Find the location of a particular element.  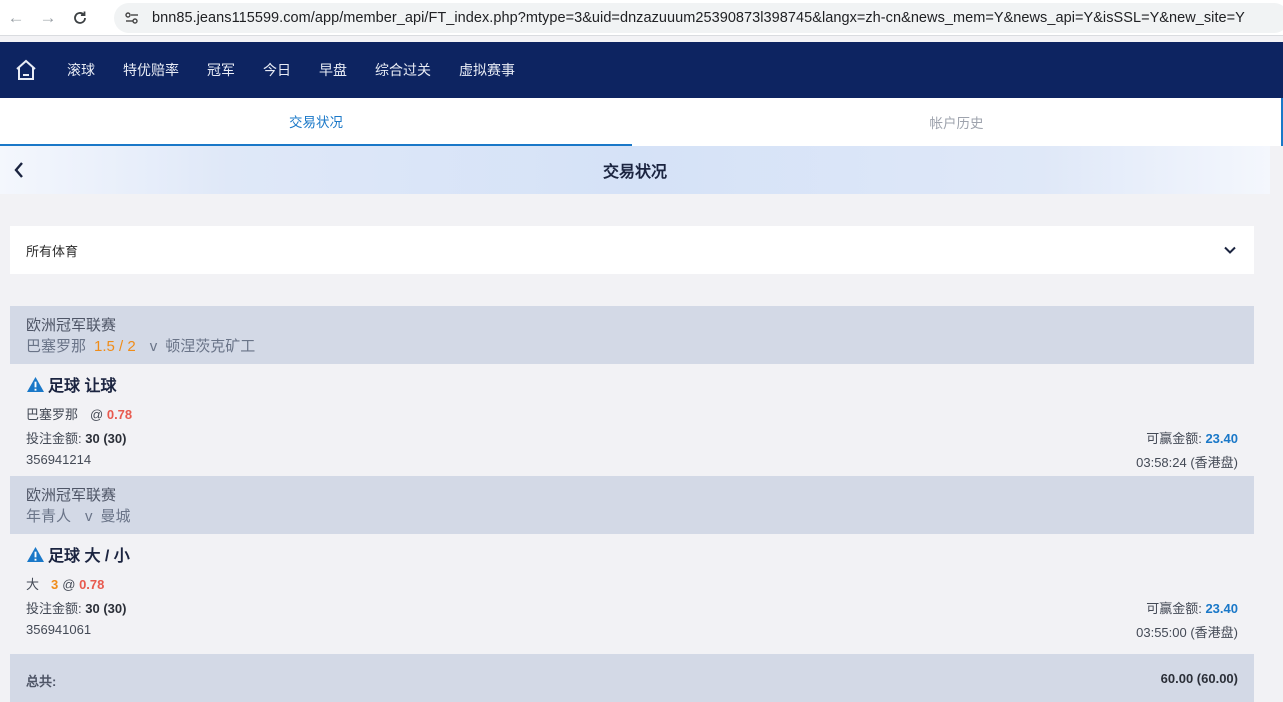

bet-type-title: 足球 大 / 小 is located at coordinates (78, 554).